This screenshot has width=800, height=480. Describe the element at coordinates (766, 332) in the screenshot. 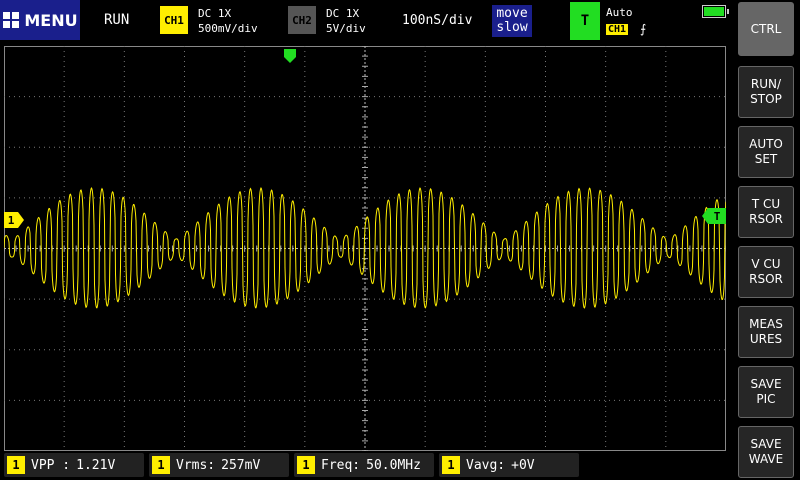

I see `measures-button: MEAS URES` at that location.